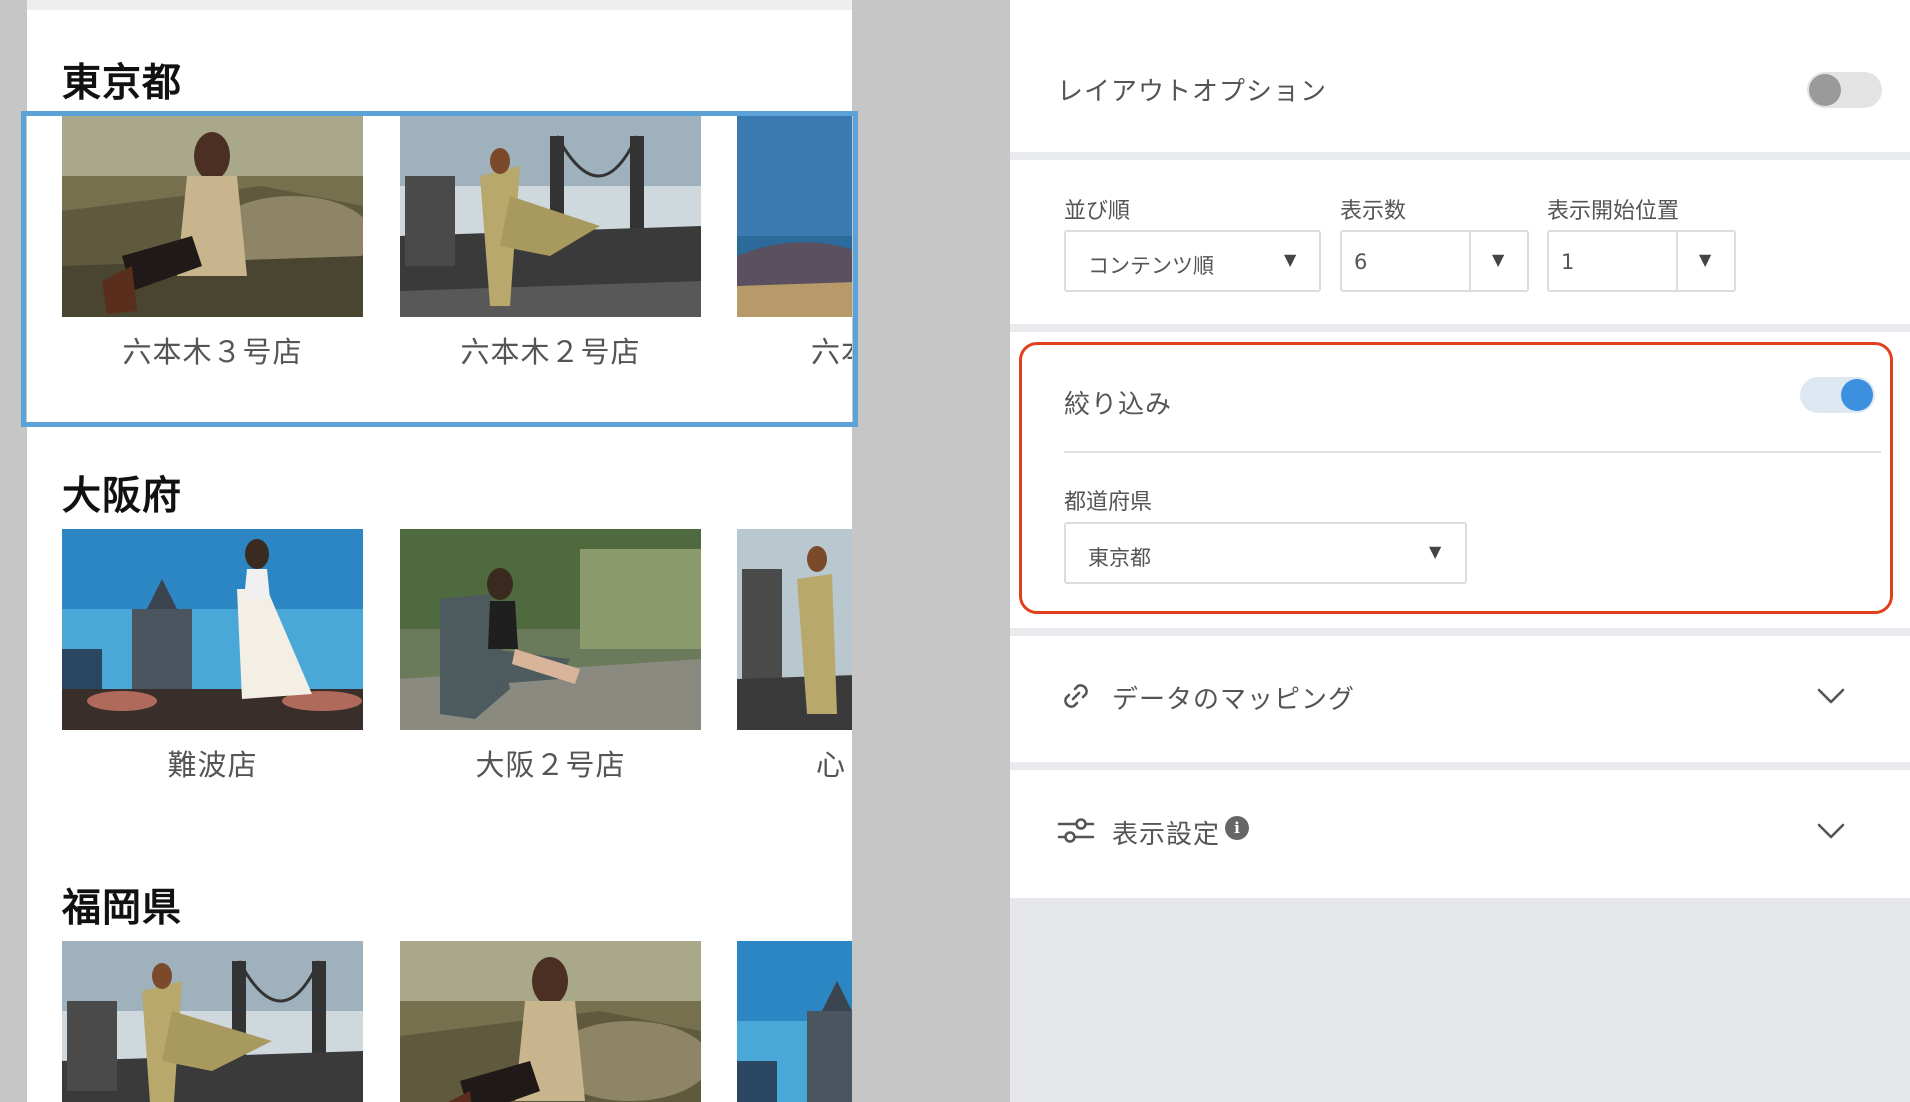  I want to click on start-label: 表示開始位置, so click(1613, 211).